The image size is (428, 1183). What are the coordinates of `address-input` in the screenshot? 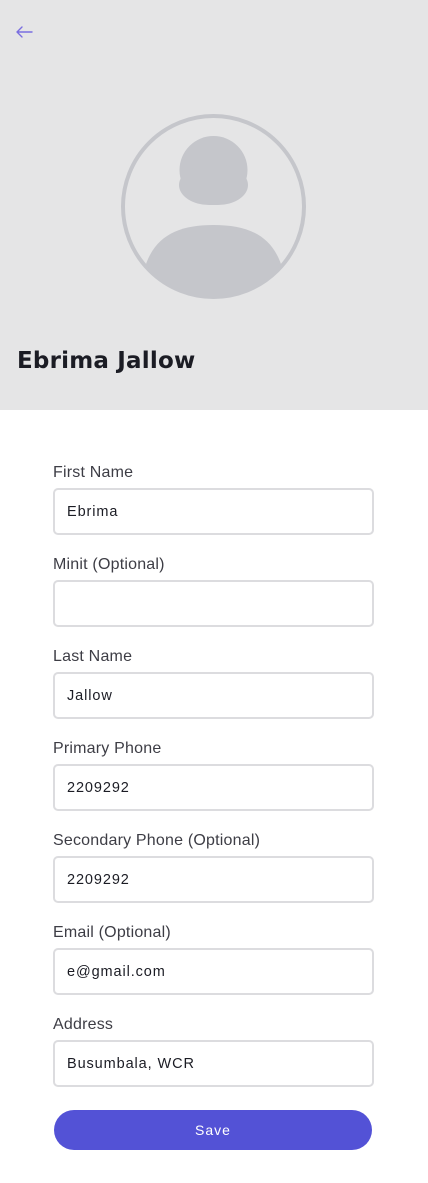 It's located at (213, 1063).